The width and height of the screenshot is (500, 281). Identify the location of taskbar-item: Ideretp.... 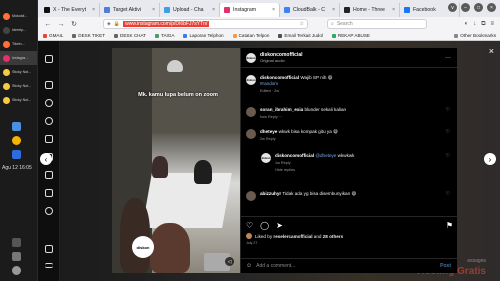
(18, 30).